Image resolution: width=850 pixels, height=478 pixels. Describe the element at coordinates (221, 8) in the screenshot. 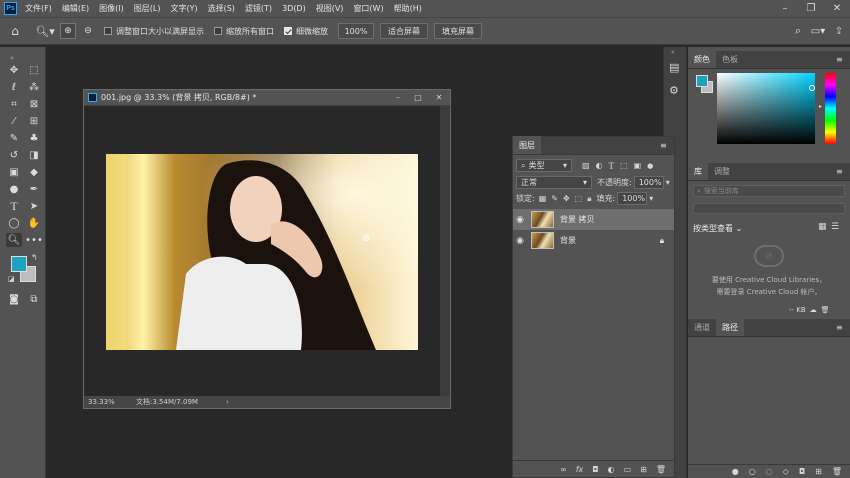

I see `menu-select: 选择(S)` at that location.